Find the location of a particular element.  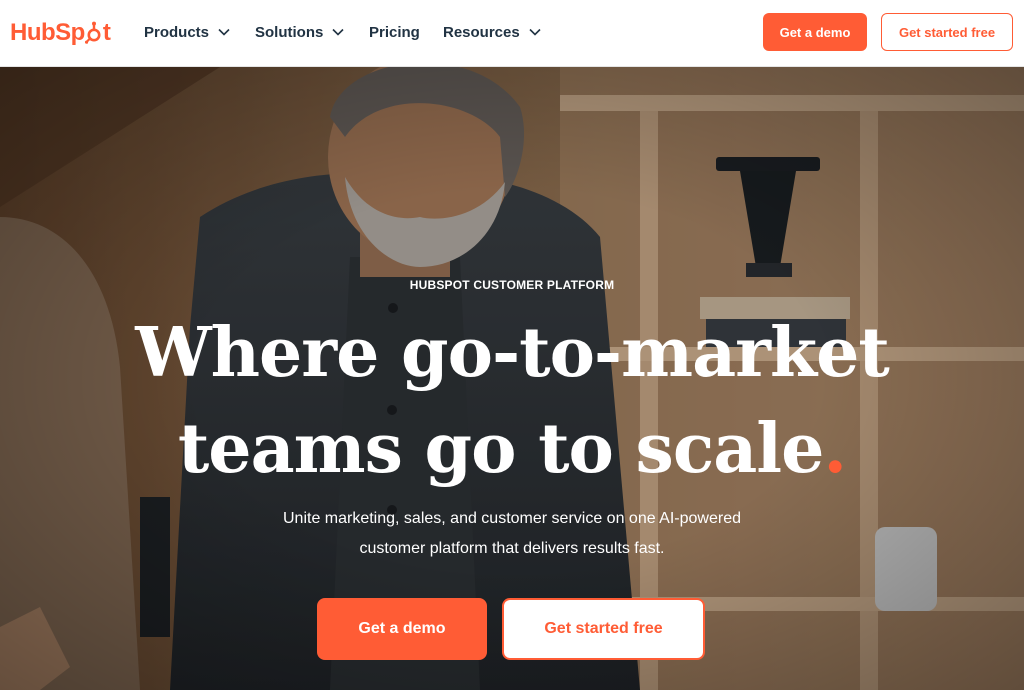

nav-products: Products is located at coordinates (187, 32).